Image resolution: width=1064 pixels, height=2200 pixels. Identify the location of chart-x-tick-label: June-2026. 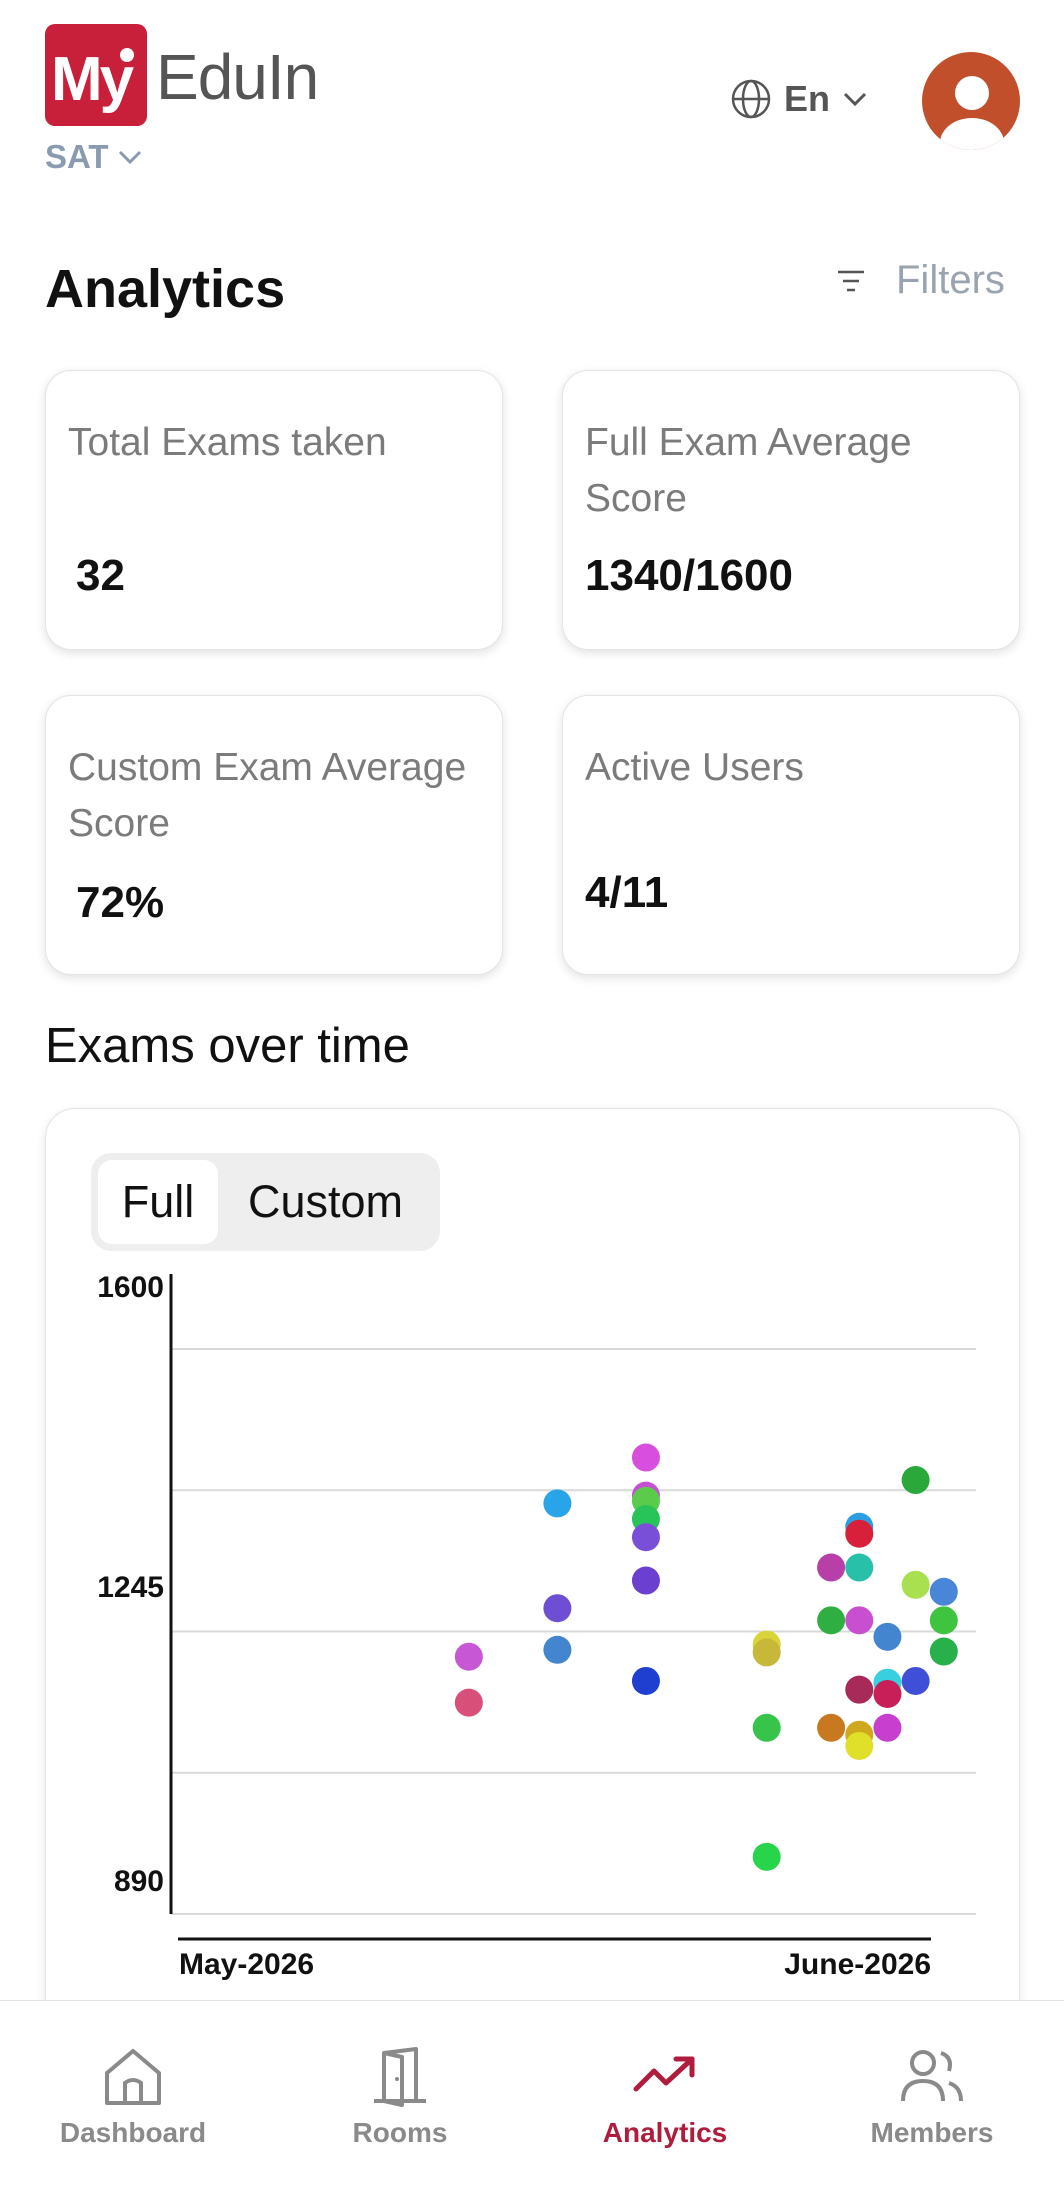
(857, 1964).